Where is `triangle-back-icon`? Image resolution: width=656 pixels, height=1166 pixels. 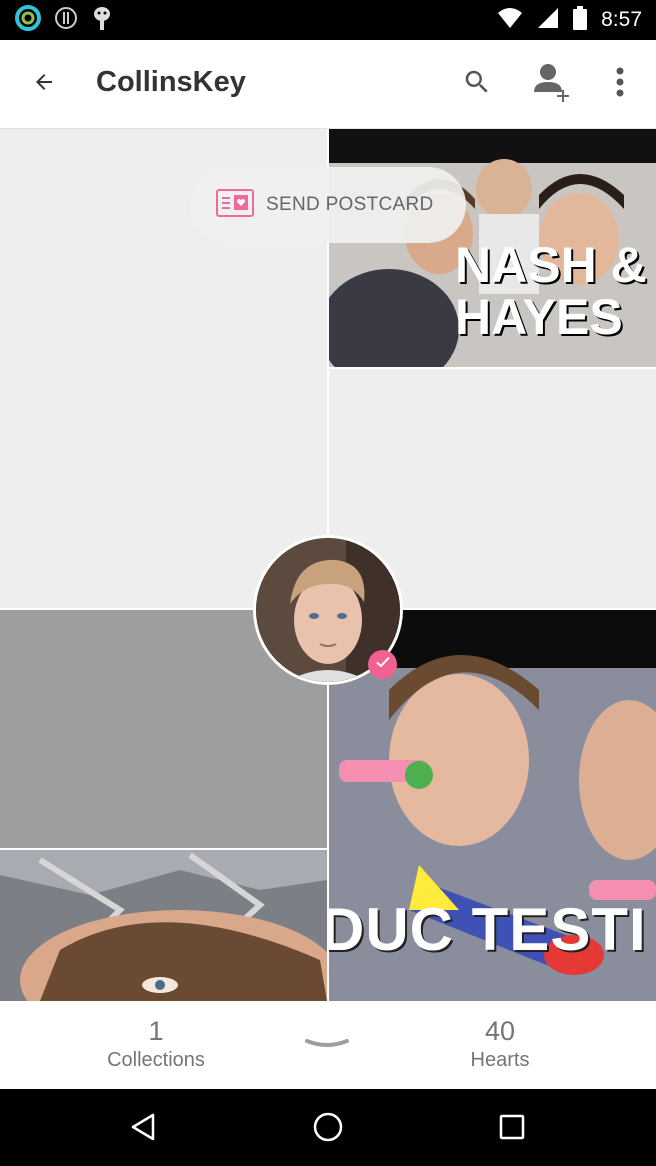 triangle-back-icon is located at coordinates (144, 1129).